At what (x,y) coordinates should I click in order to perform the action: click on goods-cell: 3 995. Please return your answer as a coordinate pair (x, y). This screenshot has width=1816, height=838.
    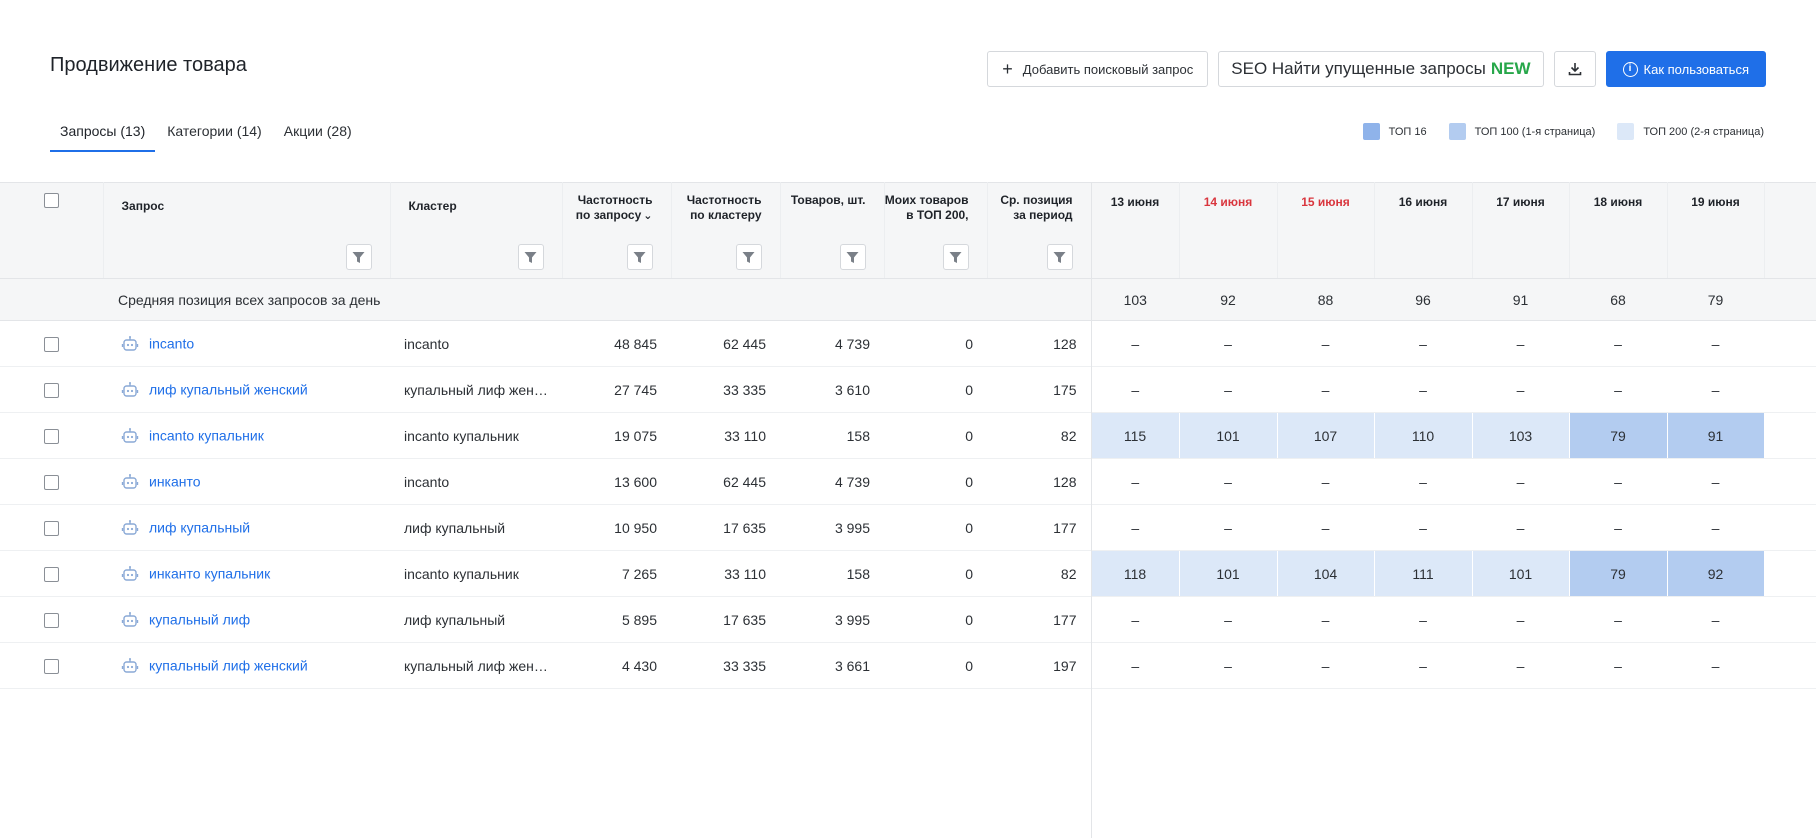
    Looking at the image, I should click on (832, 619).